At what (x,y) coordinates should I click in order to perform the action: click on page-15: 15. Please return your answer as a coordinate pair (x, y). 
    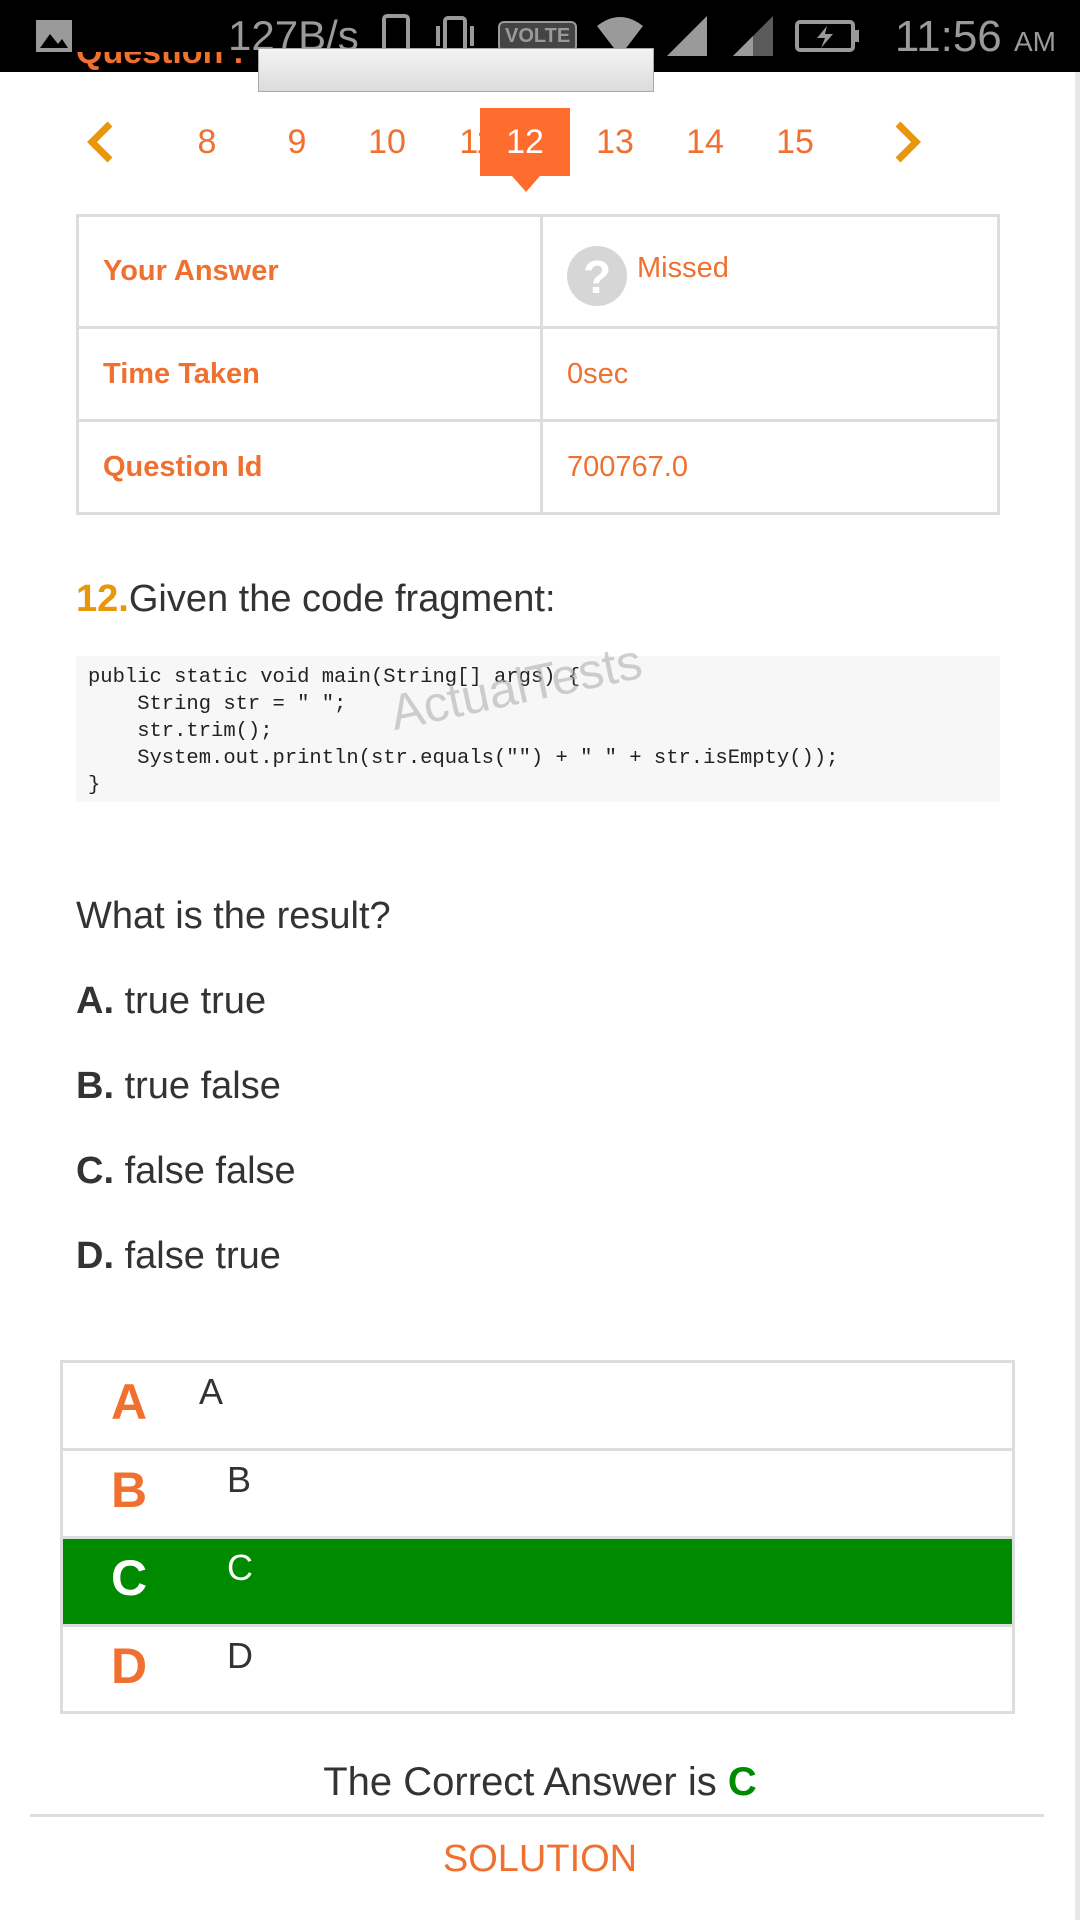
    Looking at the image, I should click on (795, 142).